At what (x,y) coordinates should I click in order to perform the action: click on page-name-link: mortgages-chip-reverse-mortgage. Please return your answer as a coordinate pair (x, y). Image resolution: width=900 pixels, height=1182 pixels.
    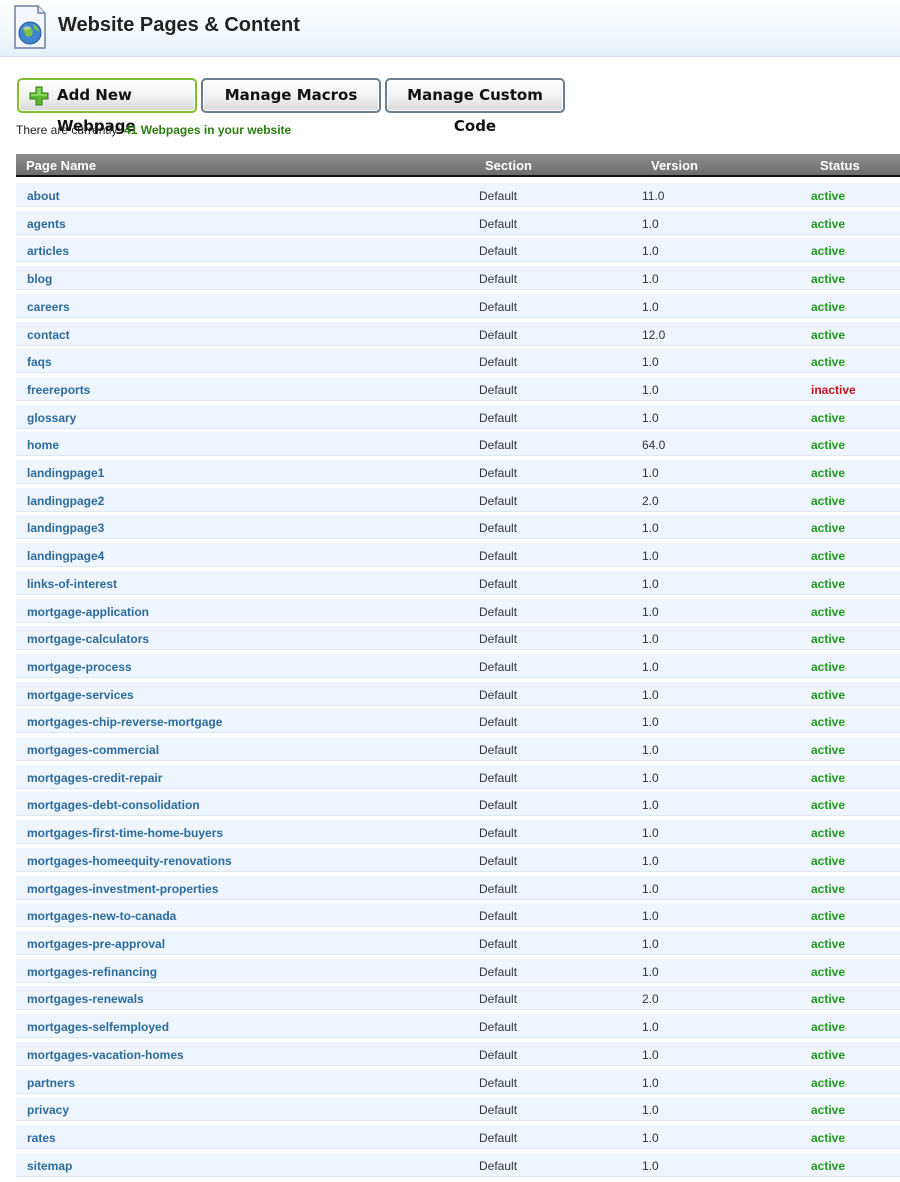
    Looking at the image, I should click on (124, 722).